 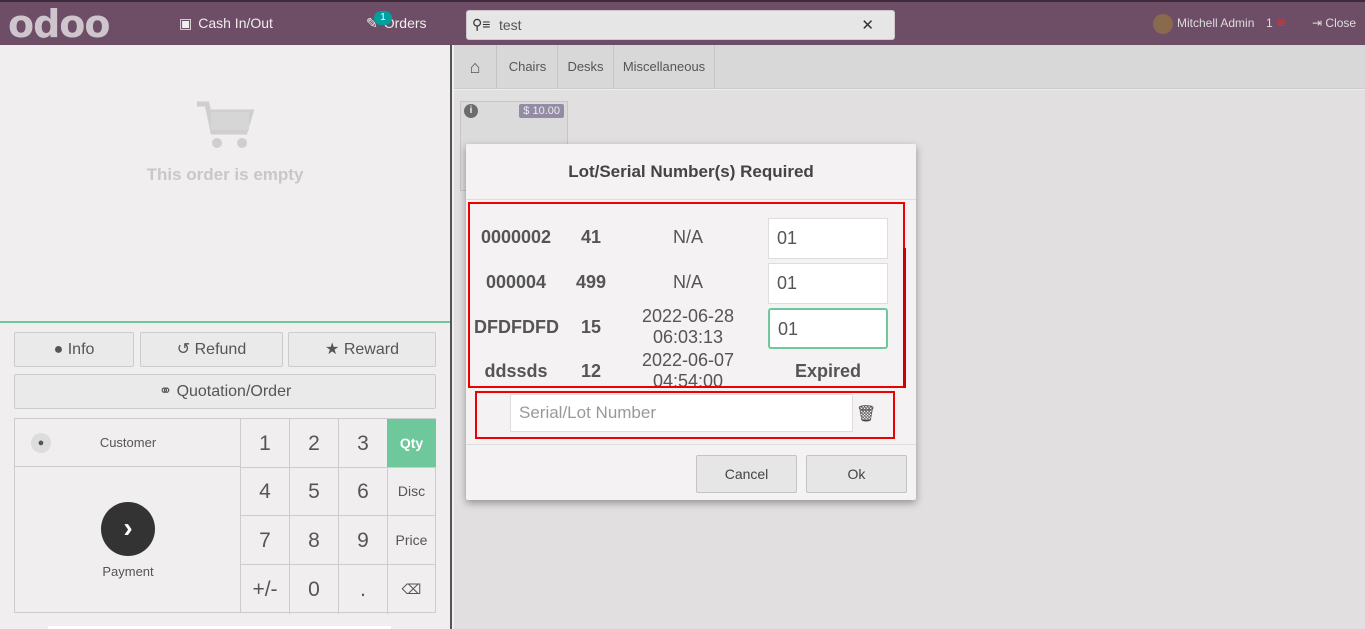 What do you see at coordinates (81, 349) in the screenshot?
I see `info-label: Info` at bounding box center [81, 349].